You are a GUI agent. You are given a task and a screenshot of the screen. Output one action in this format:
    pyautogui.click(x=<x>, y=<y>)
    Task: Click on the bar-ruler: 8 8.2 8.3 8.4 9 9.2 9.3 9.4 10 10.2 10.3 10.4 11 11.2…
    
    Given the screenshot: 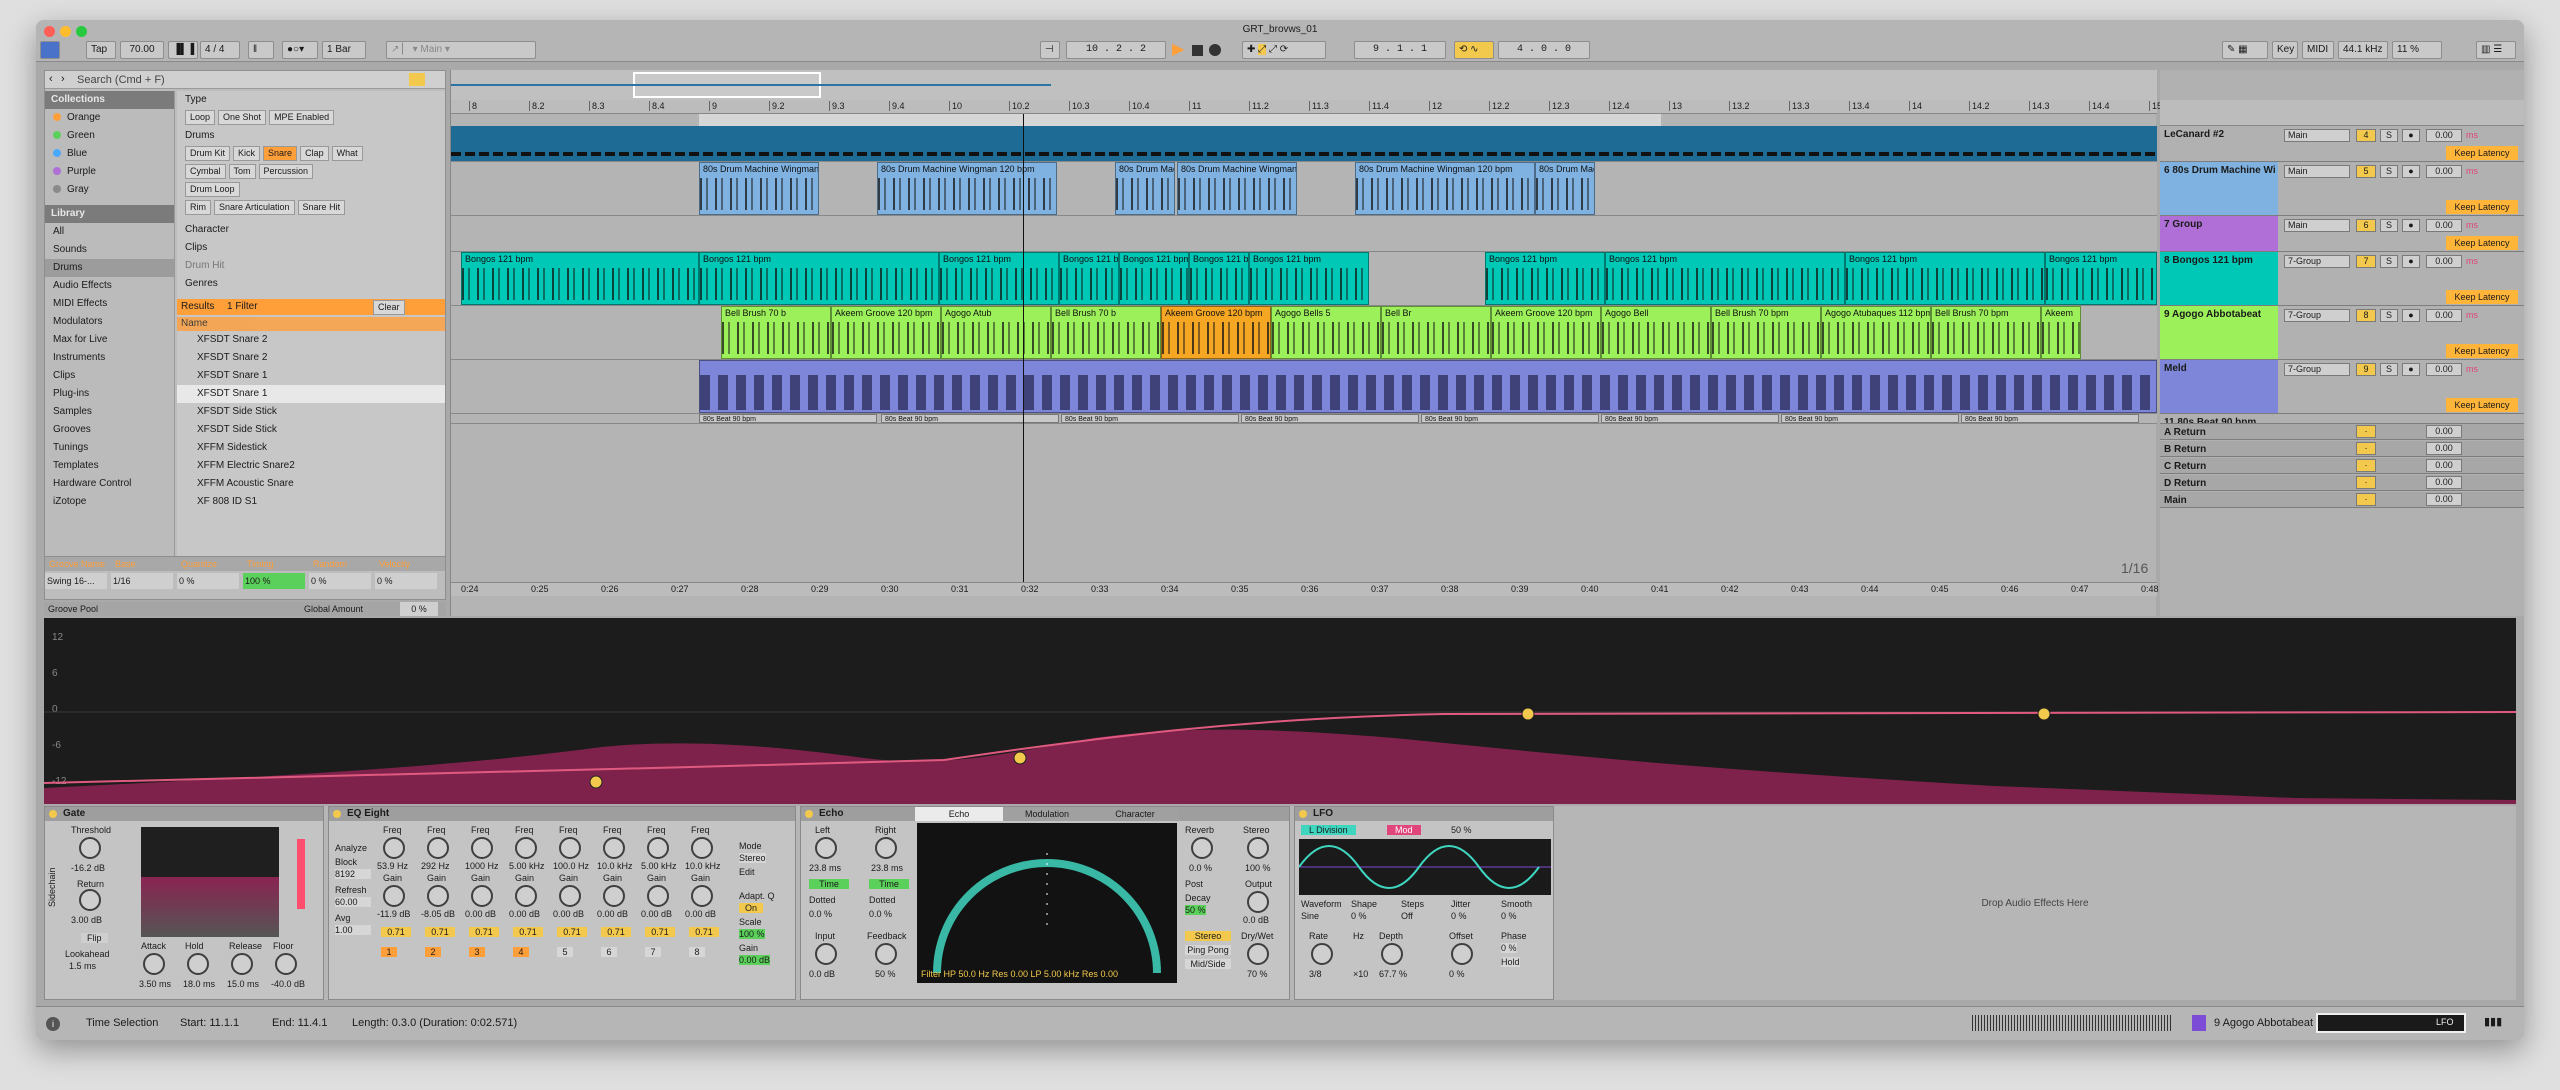 What is the action you would take?
    pyautogui.click(x=1306, y=107)
    